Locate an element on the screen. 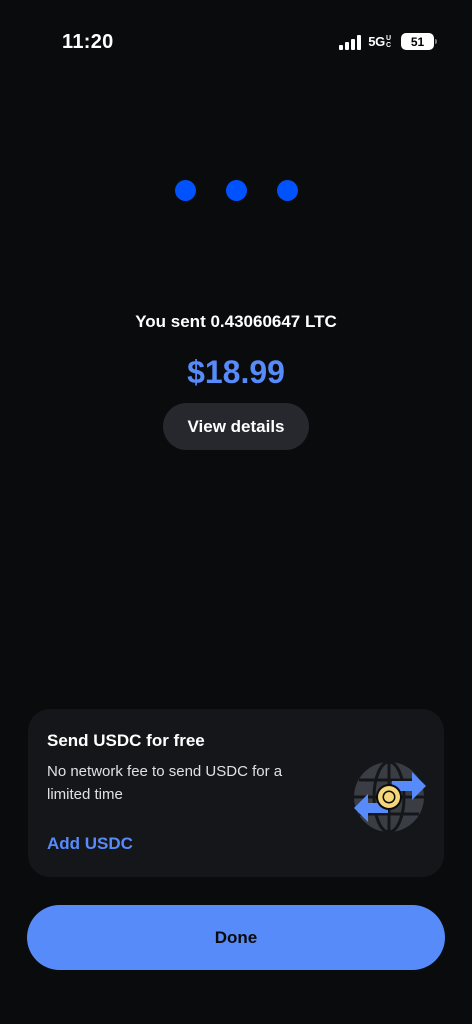 This screenshot has width=472, height=1024. sent-summary: You sent 0.43060647 LTC is located at coordinates (236, 321).